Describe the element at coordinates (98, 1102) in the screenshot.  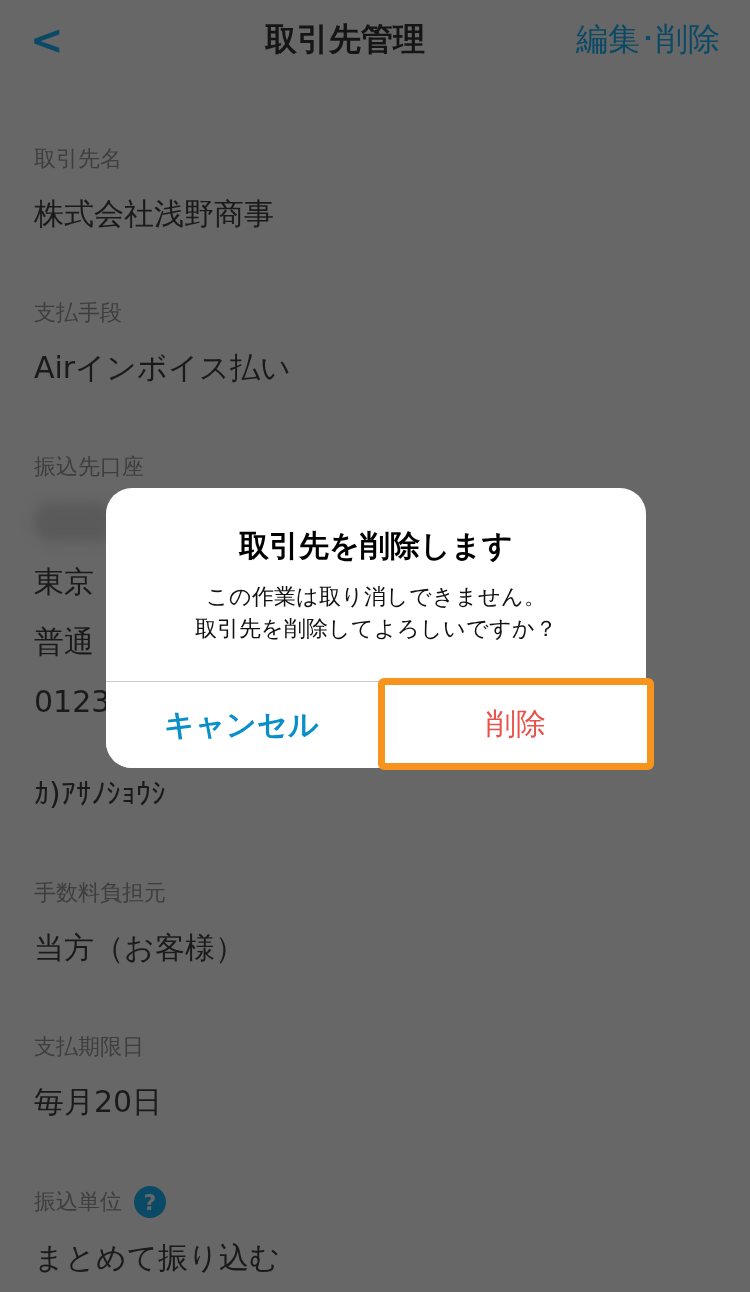
I see `field-value: 毎月20日` at that location.